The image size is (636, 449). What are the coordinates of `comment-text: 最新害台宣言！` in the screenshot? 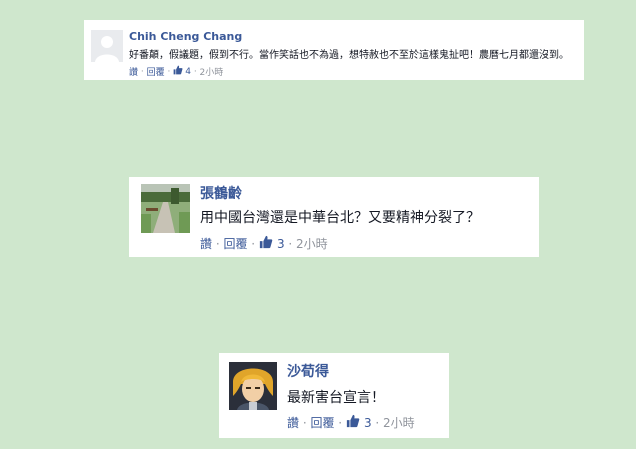 It's located at (336, 398).